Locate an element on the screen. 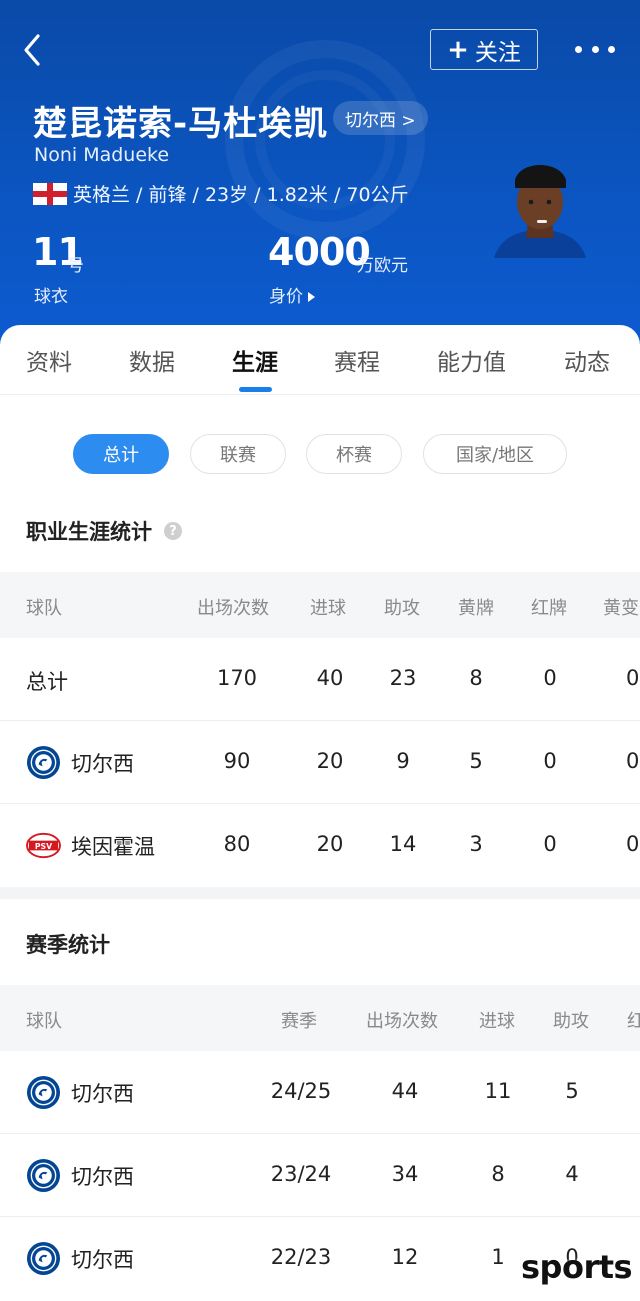 This screenshot has height=1301, width=640. table-row: 总计 170 40 23 8 0 0 is located at coordinates (320, 679).